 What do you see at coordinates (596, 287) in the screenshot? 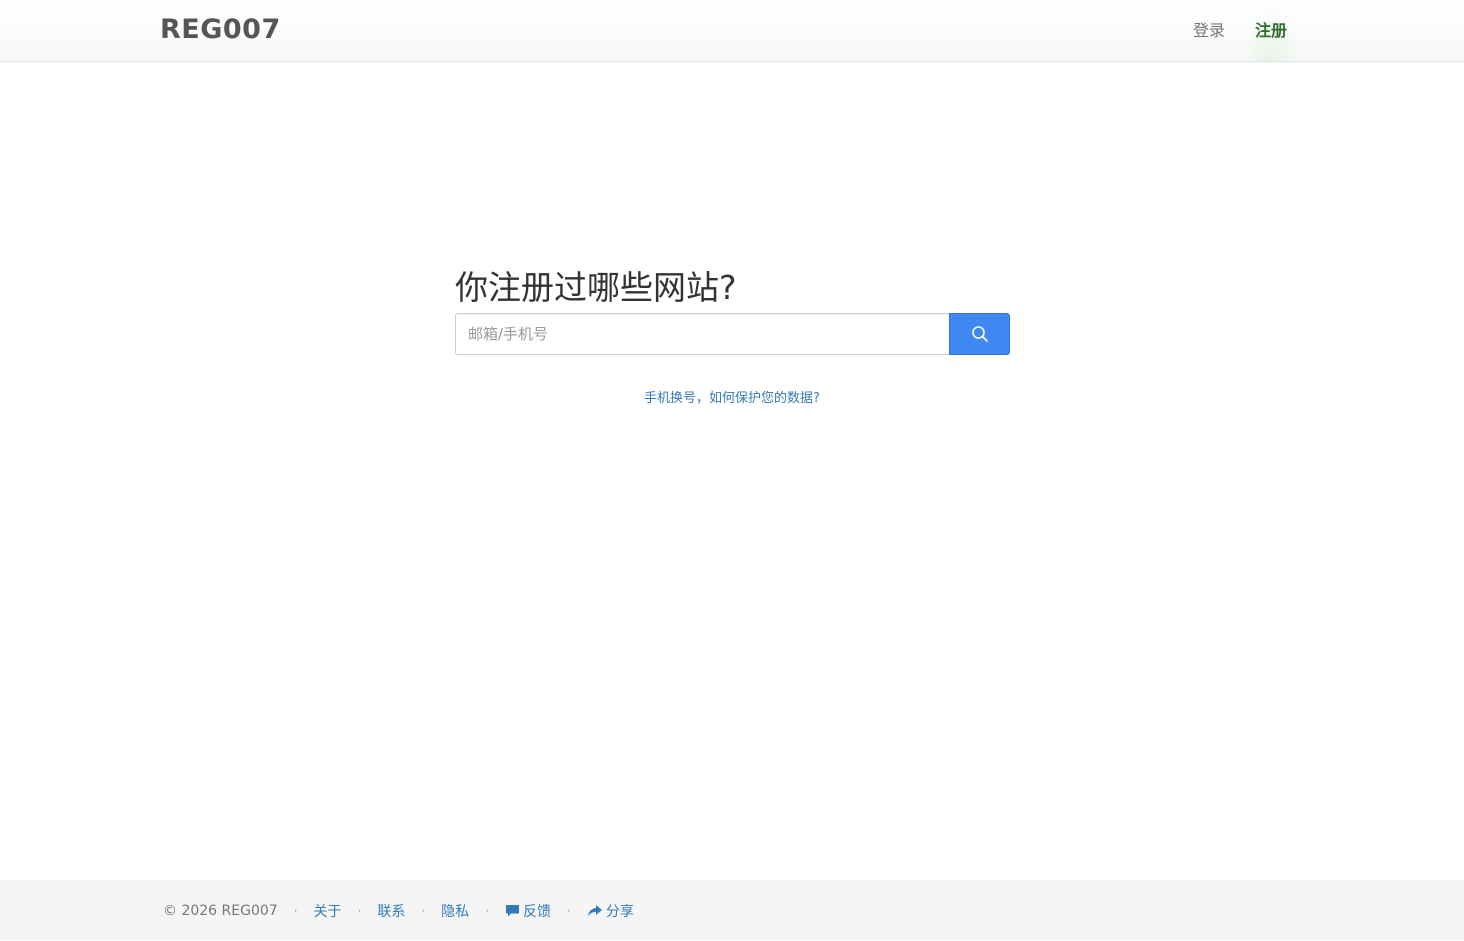
I see `page-headline: 你注册过哪些网站?` at bounding box center [596, 287].